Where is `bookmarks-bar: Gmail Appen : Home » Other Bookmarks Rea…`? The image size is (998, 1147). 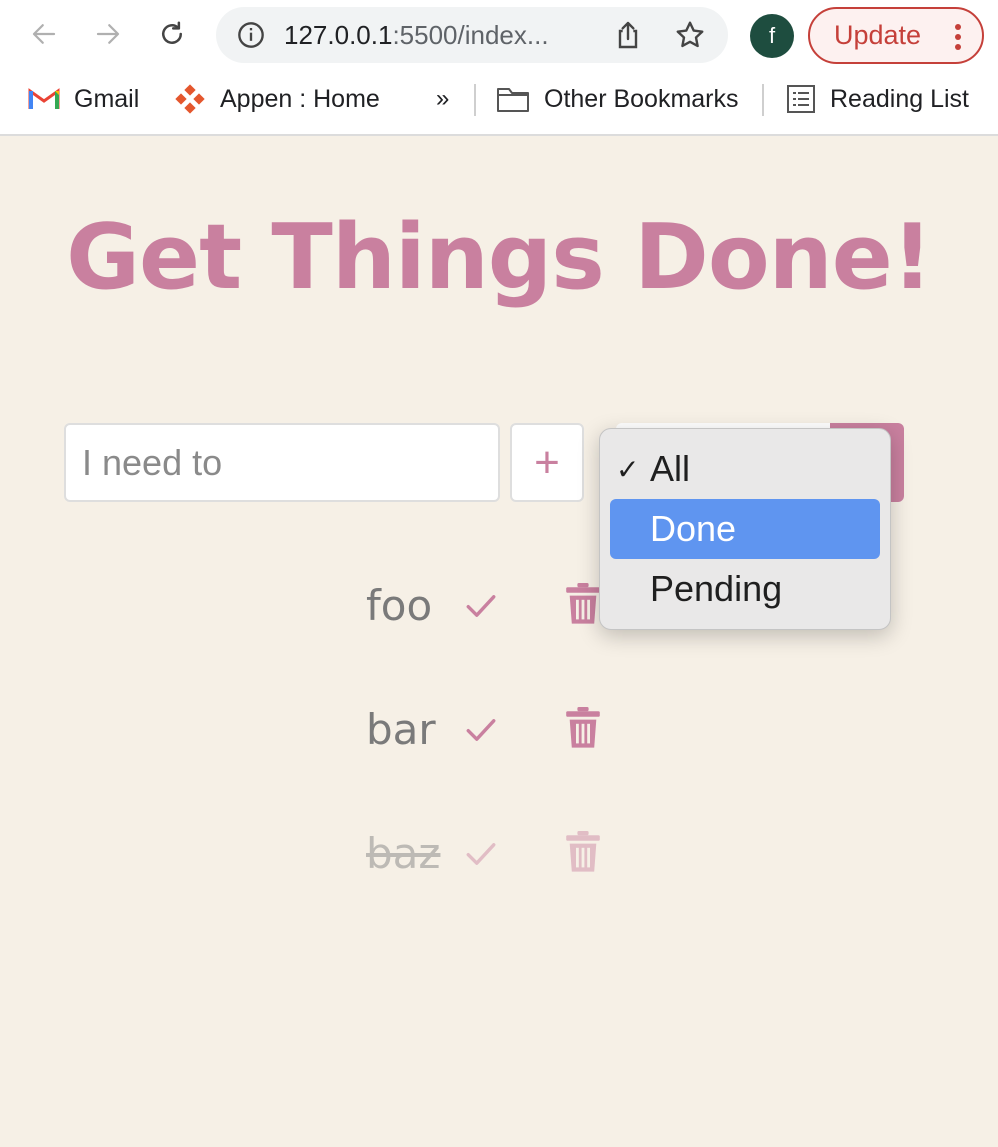
bookmarks-bar: Gmail Appen : Home » Other Bookmarks Rea… is located at coordinates (499, 99).